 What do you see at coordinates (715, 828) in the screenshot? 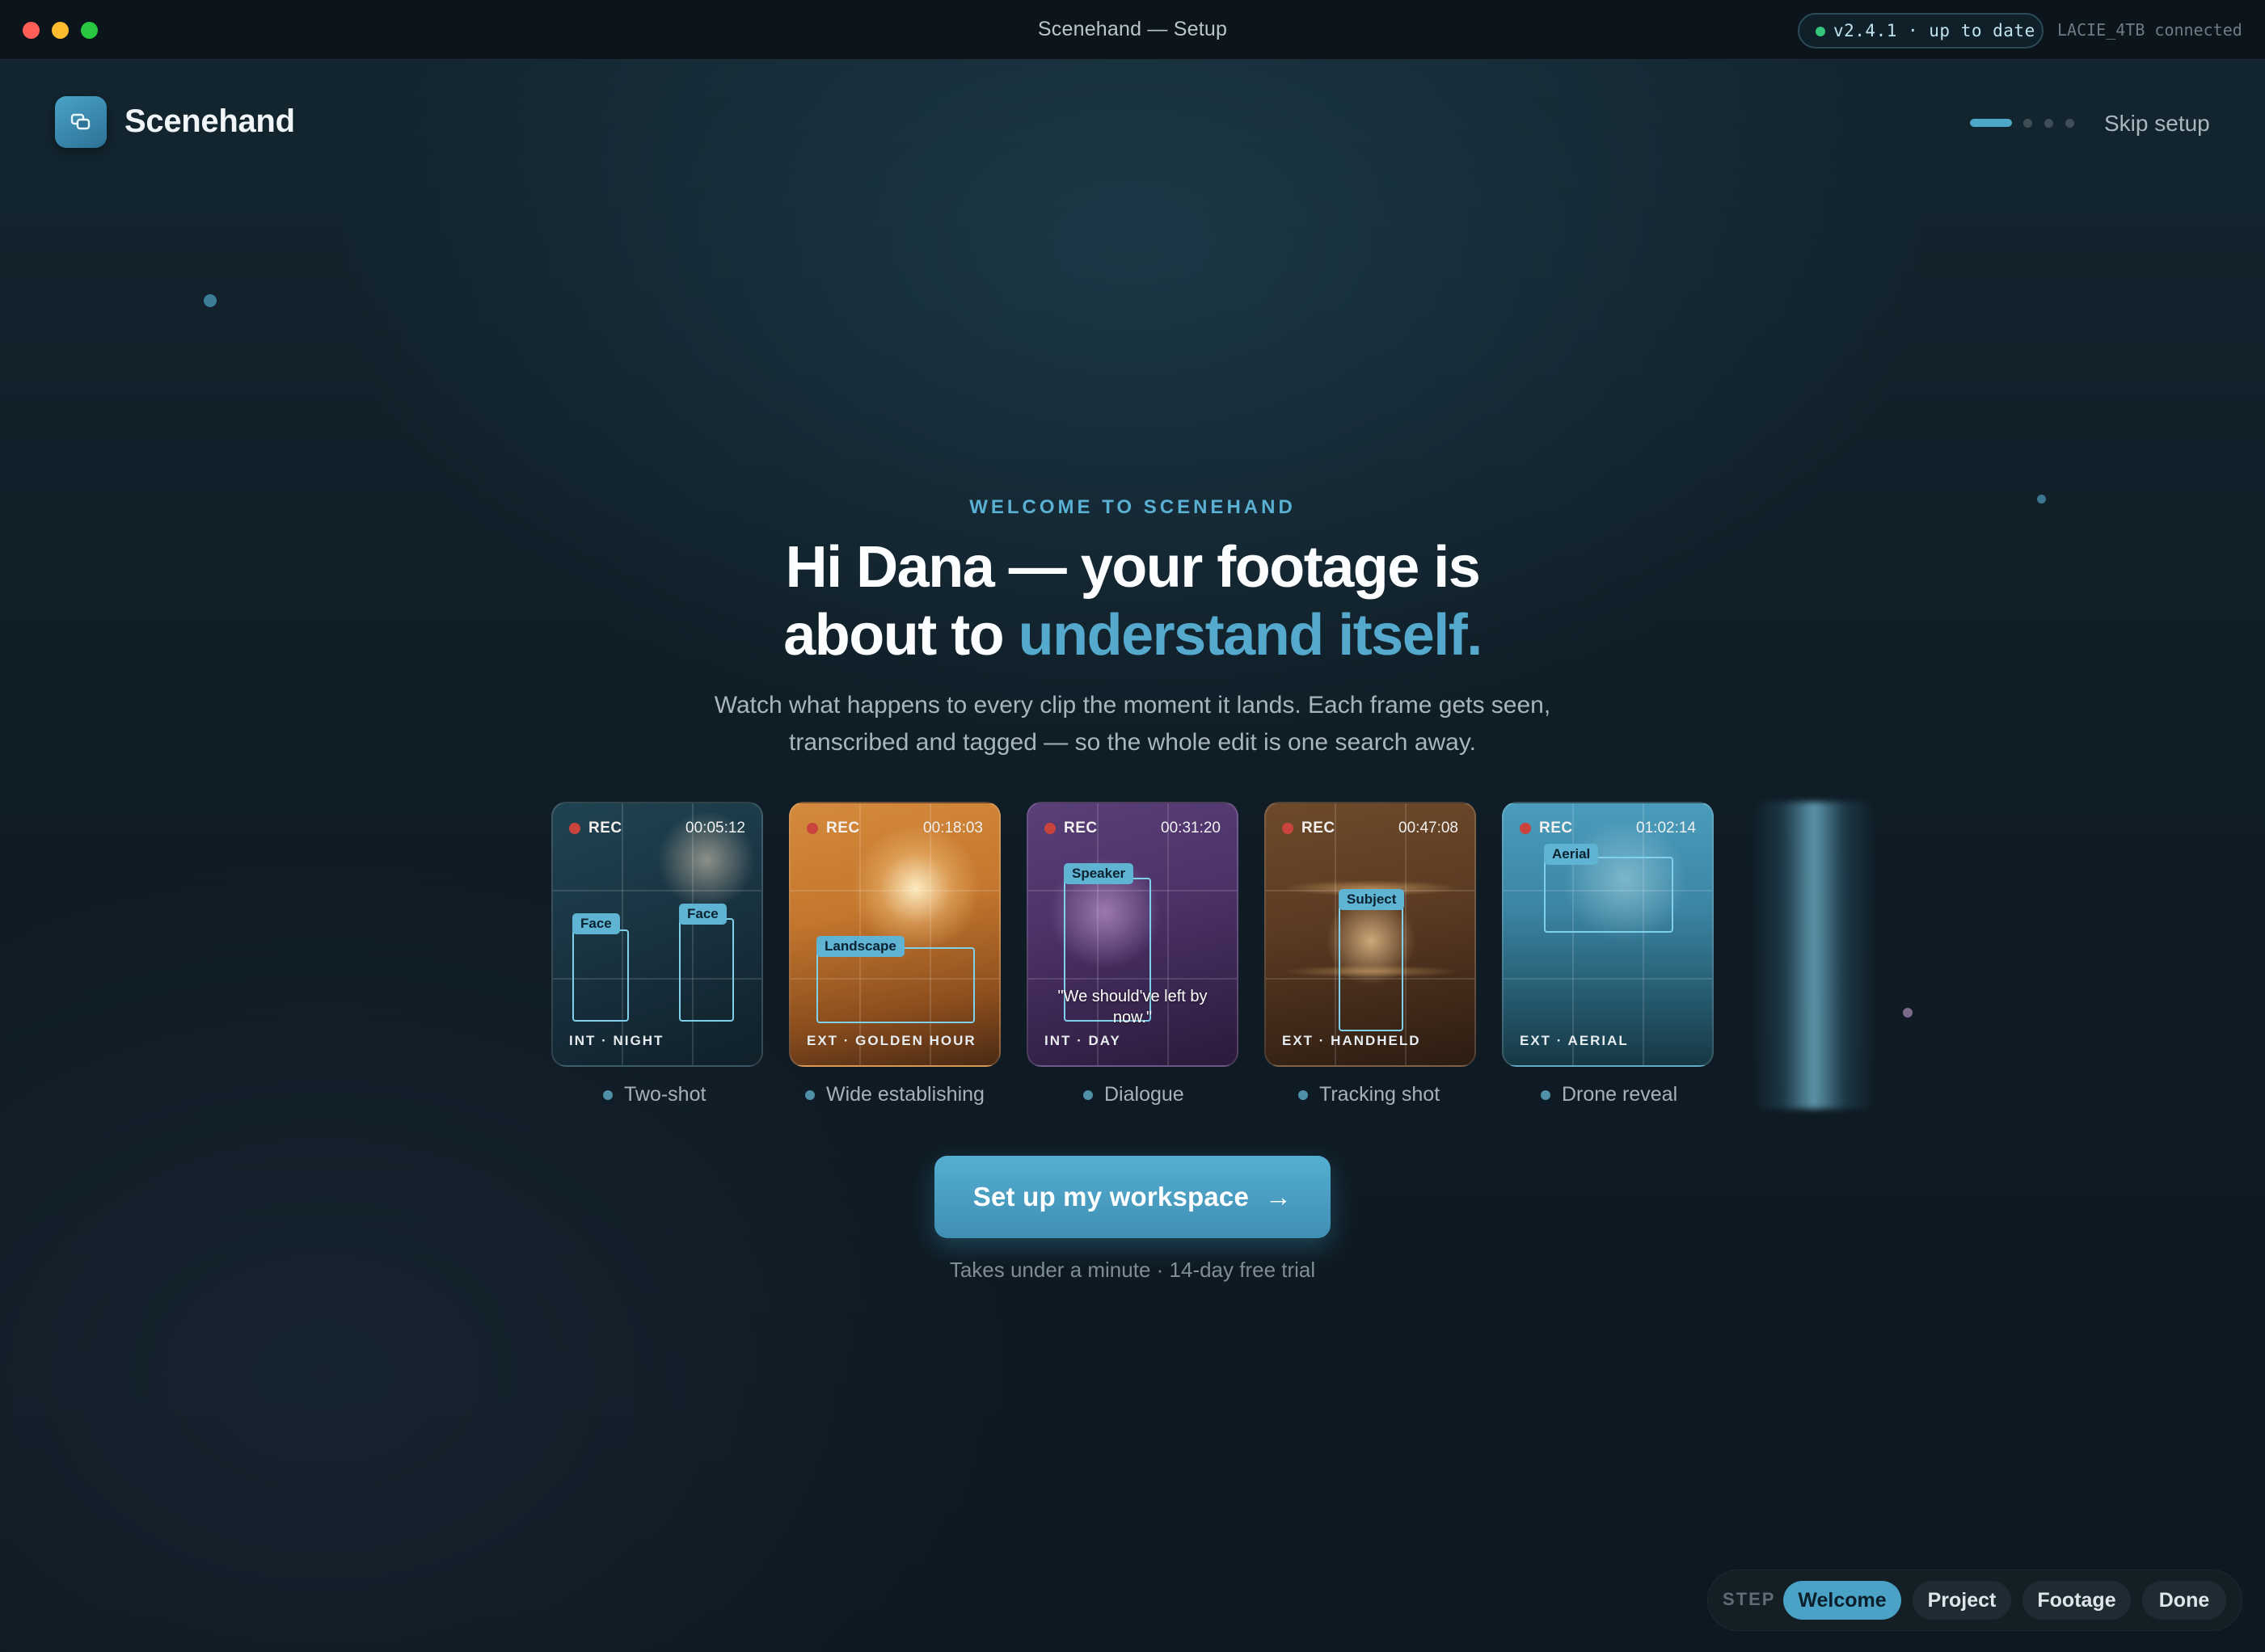
I see `timecode: 00:05:12` at bounding box center [715, 828].